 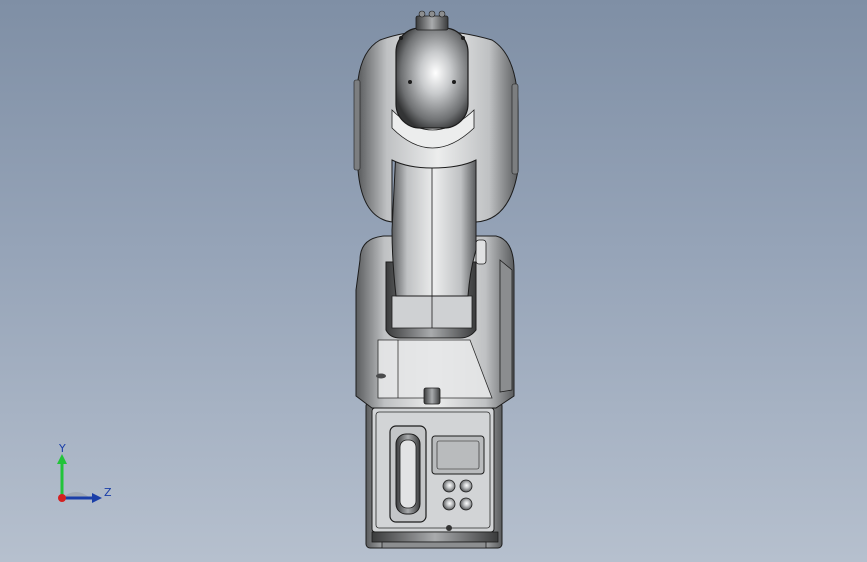 What do you see at coordinates (108, 492) in the screenshot?
I see `triad-z-label: Z` at bounding box center [108, 492].